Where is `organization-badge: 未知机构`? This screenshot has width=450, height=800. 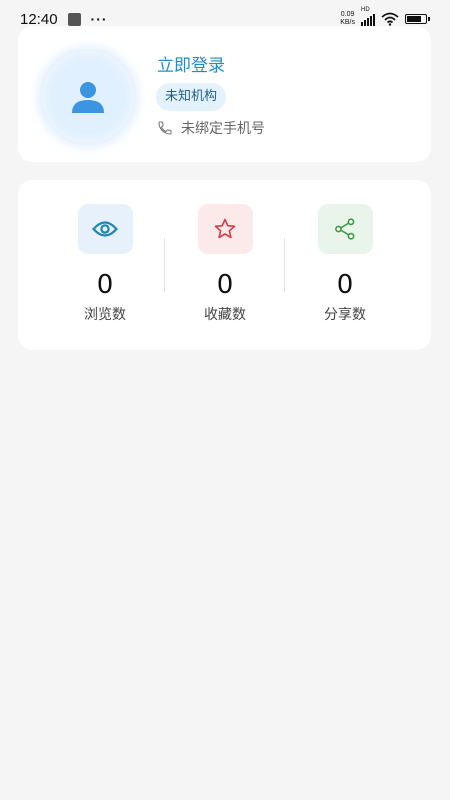 organization-badge: 未知机构 is located at coordinates (191, 97).